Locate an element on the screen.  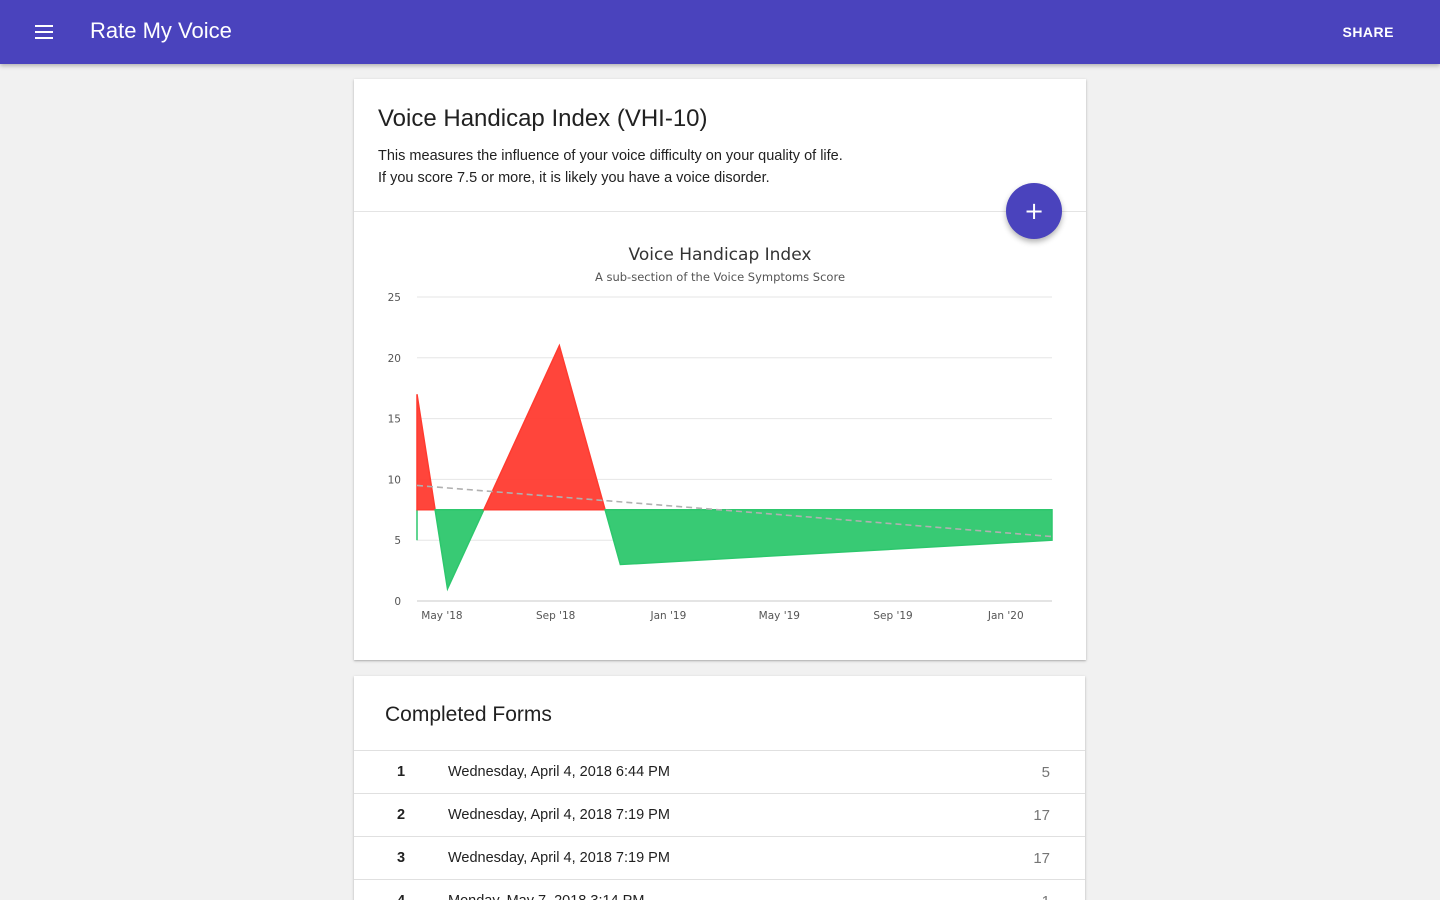
y-tick-label: 5 is located at coordinates (397, 541).